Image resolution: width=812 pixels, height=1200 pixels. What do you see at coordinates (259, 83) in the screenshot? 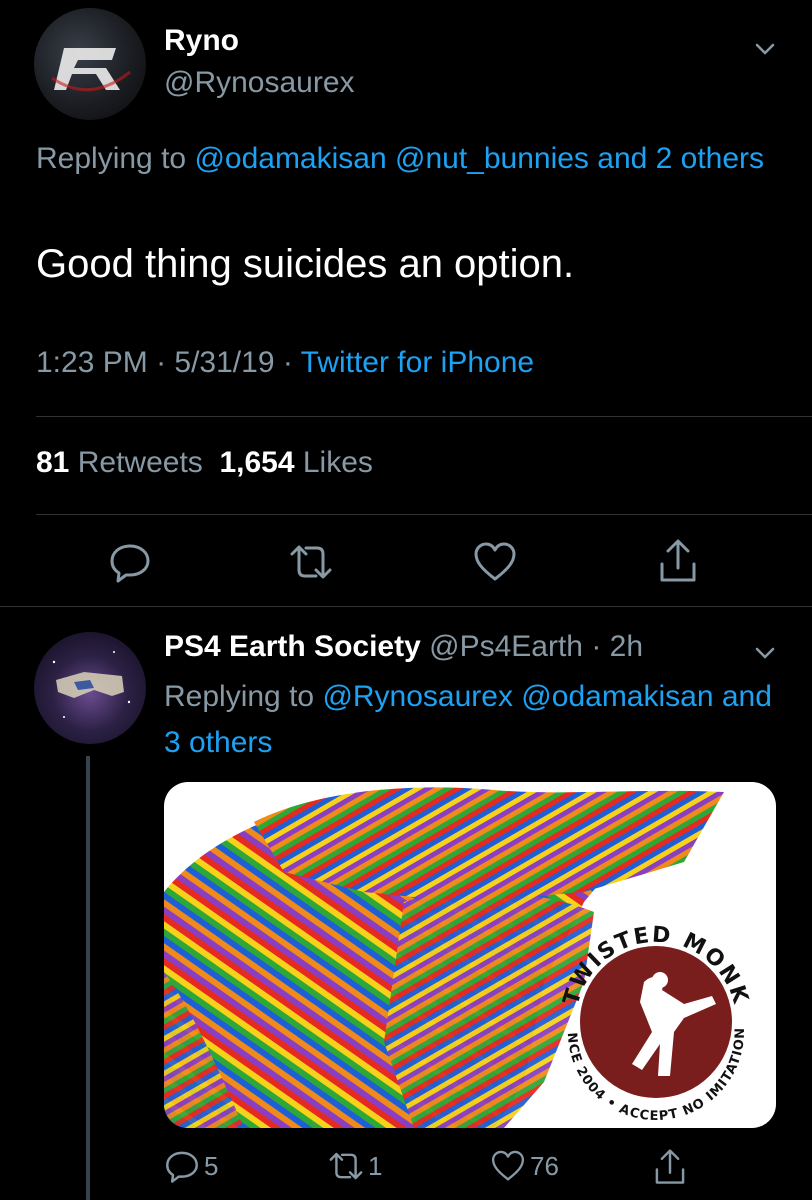
I see `author-handle: @Rynosaurex` at bounding box center [259, 83].